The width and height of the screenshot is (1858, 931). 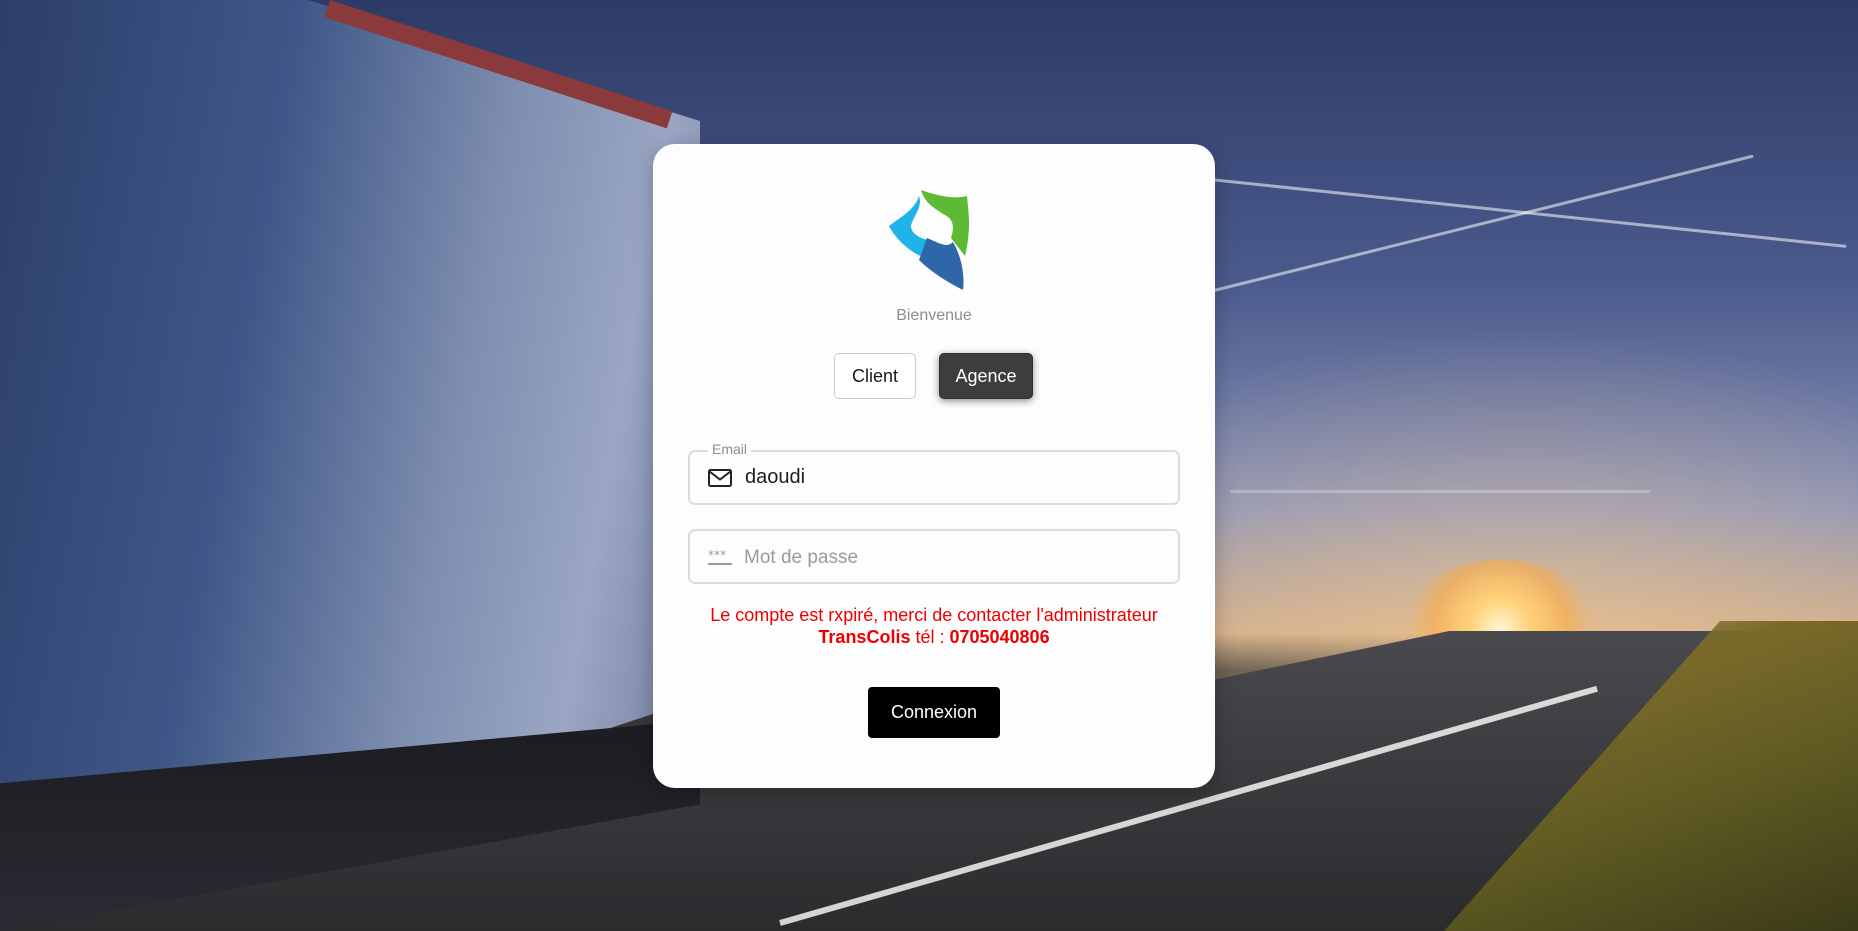 What do you see at coordinates (999, 637) in the screenshot?
I see `phone-number: 0705040806` at bounding box center [999, 637].